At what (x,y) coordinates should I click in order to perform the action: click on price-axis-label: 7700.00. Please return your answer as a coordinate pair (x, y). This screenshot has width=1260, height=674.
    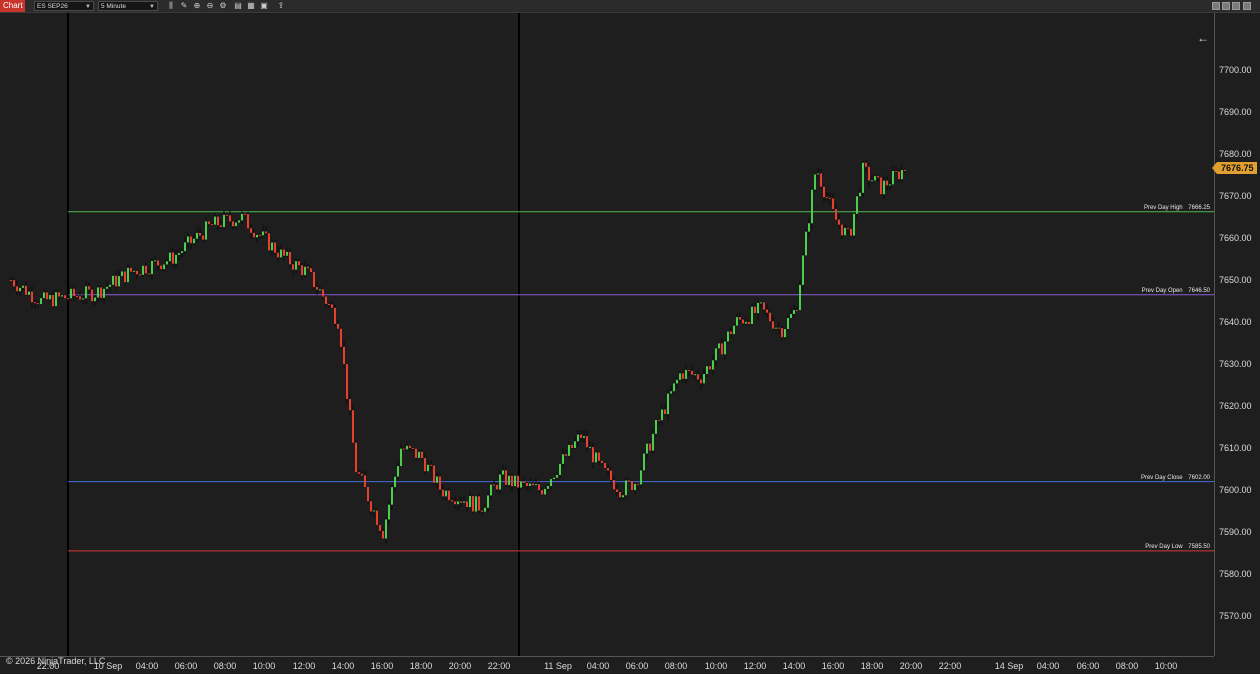
    Looking at the image, I should click on (1235, 70).